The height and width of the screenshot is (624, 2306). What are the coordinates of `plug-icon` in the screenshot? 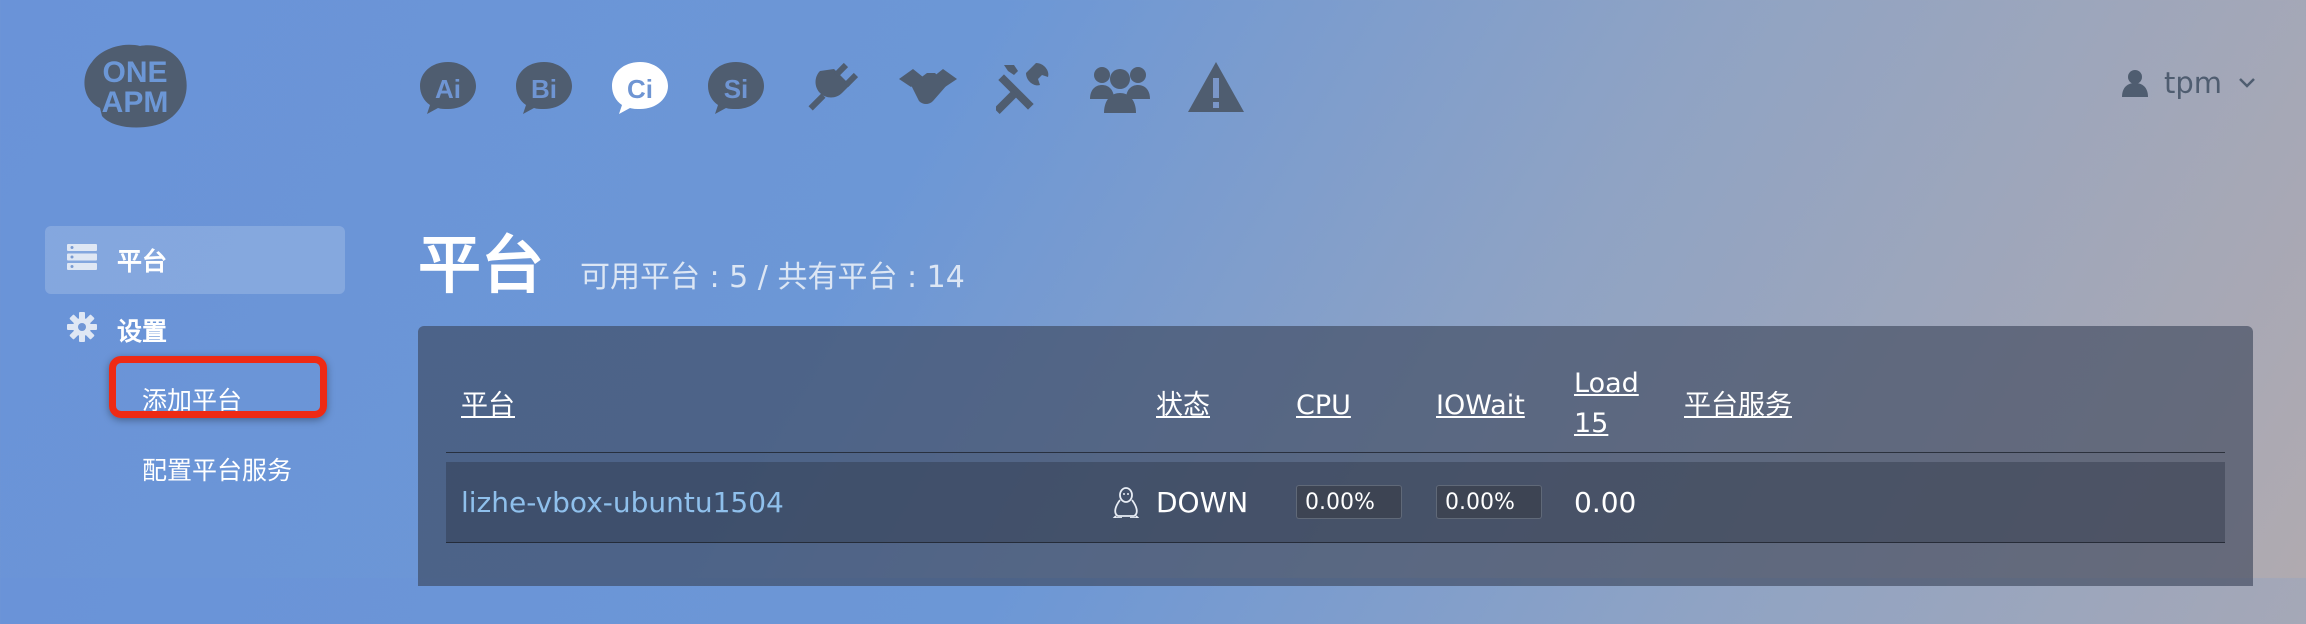 It's located at (832, 87).